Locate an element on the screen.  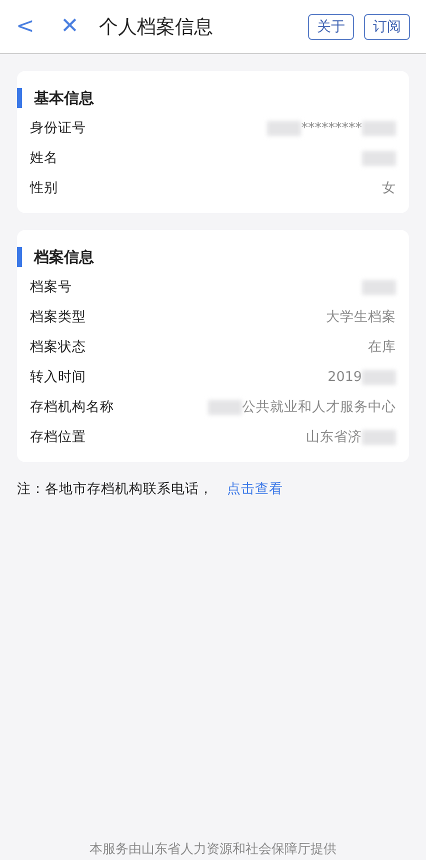
view-link: 点击查看 is located at coordinates (255, 489).